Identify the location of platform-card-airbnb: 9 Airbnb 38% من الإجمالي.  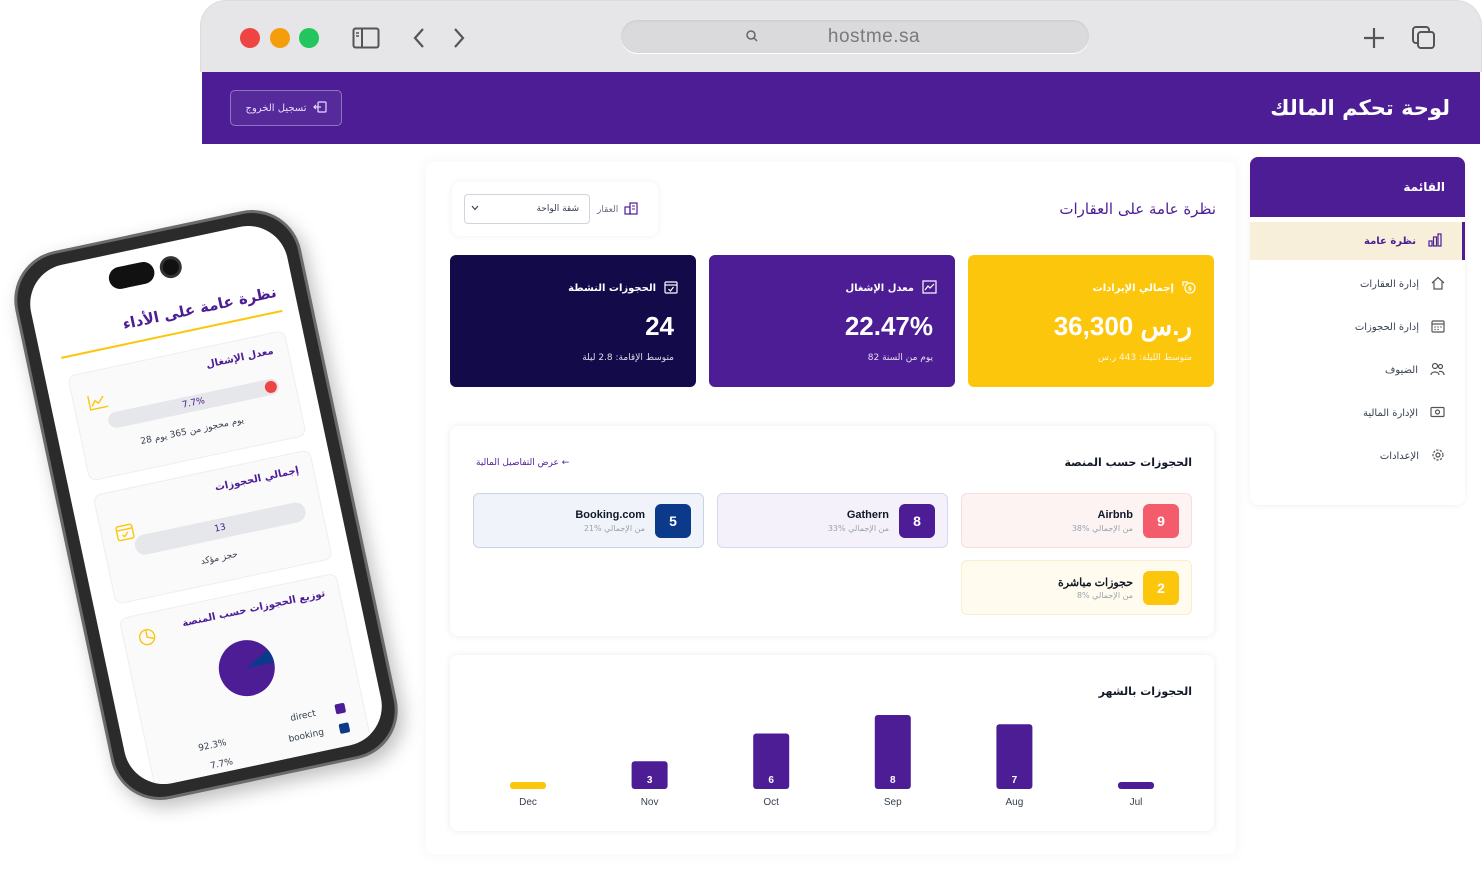
(1076, 520).